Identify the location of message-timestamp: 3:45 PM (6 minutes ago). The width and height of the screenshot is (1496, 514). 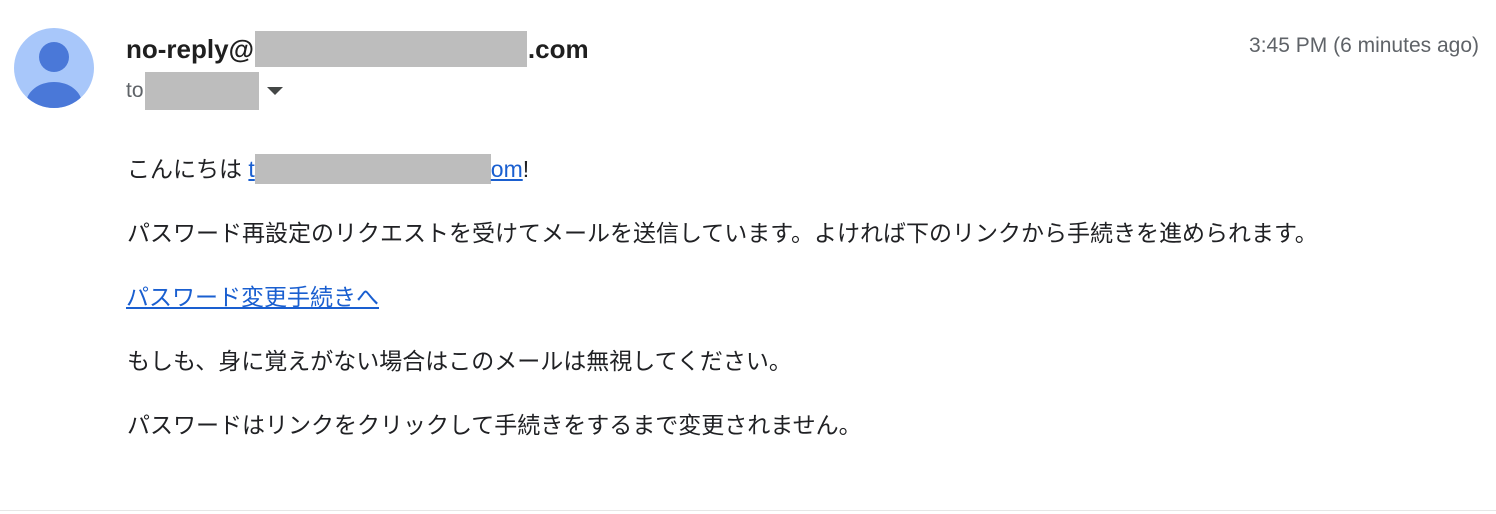
(1364, 45).